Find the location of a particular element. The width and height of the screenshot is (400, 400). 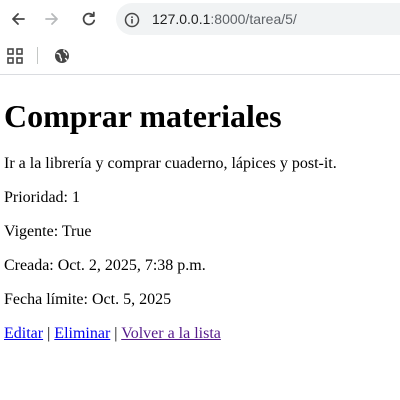

browser-toolbar: 127.0.0.1:8000/tarea/5/ is located at coordinates (200, 19).